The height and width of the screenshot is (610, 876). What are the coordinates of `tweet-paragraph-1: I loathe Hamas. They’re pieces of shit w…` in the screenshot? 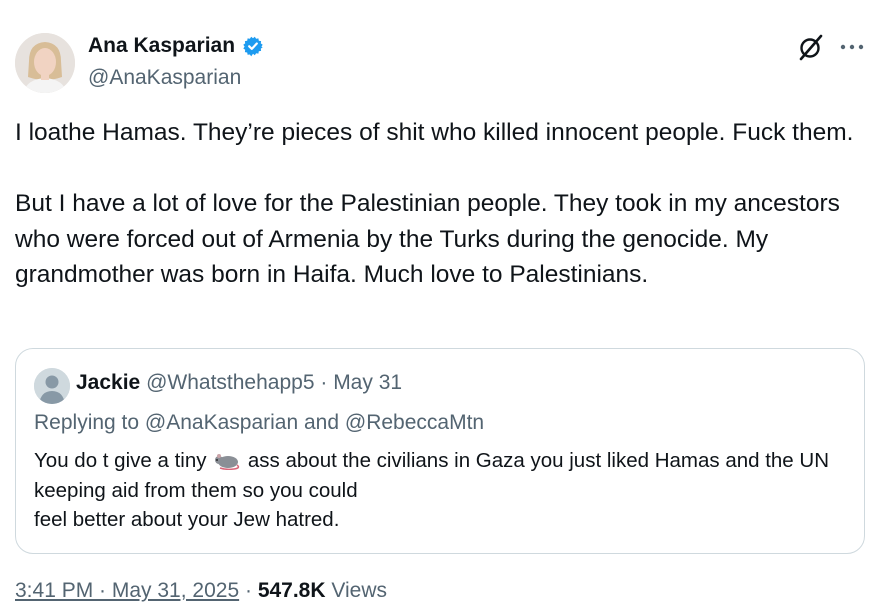 It's located at (434, 132).